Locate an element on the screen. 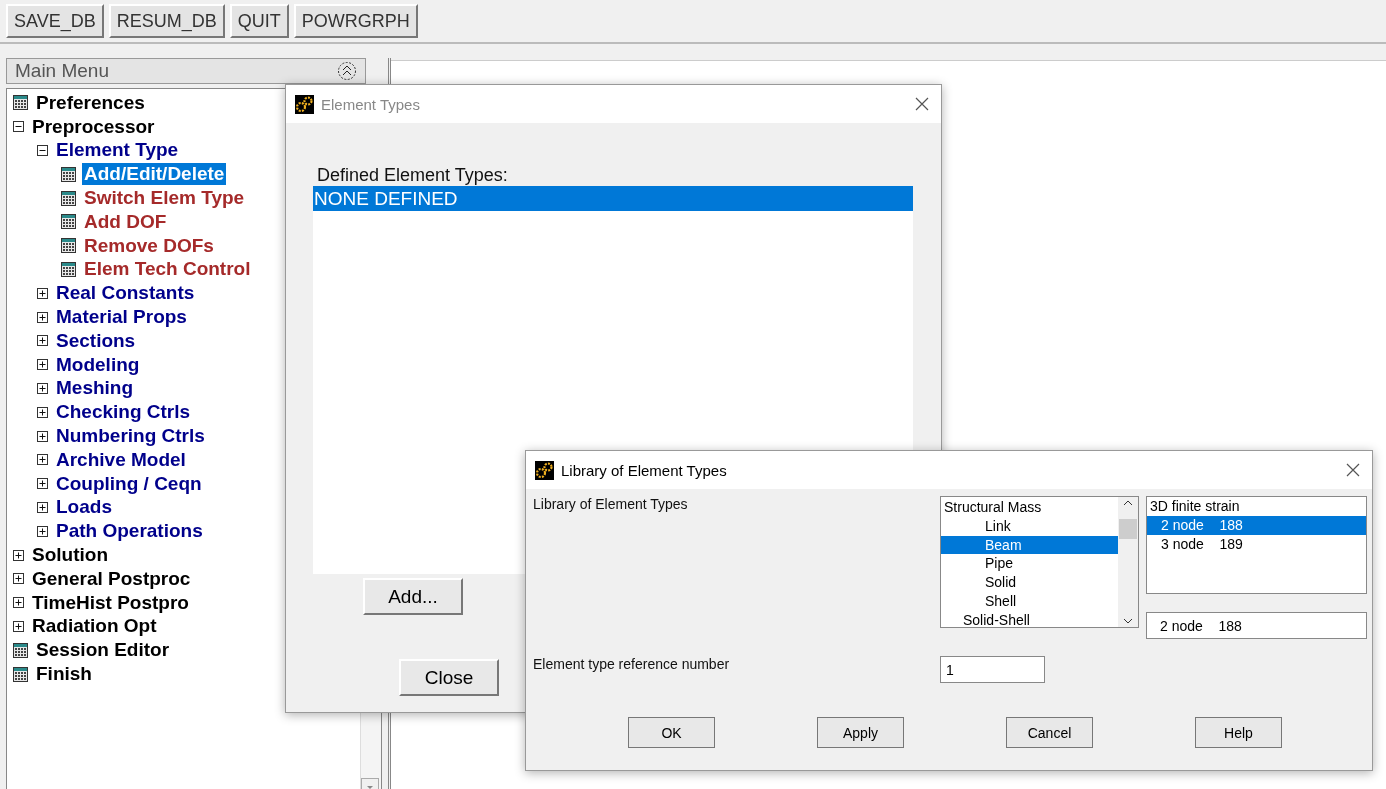 Image resolution: width=1386 pixels, height=789 pixels. menu-item: Remove DOFs is located at coordinates (149, 245).